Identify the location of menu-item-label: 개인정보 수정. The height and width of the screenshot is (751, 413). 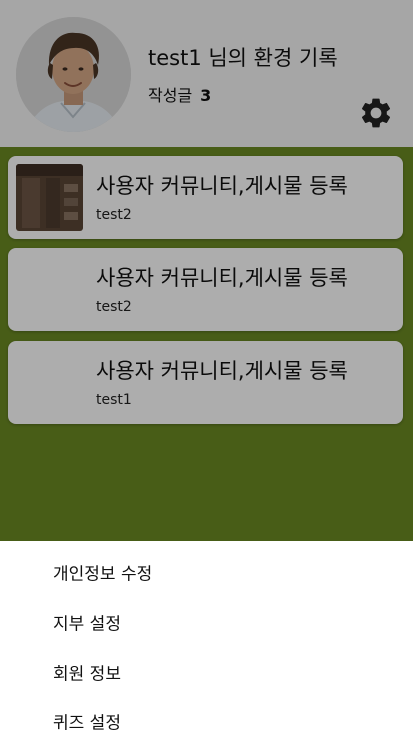
(103, 574).